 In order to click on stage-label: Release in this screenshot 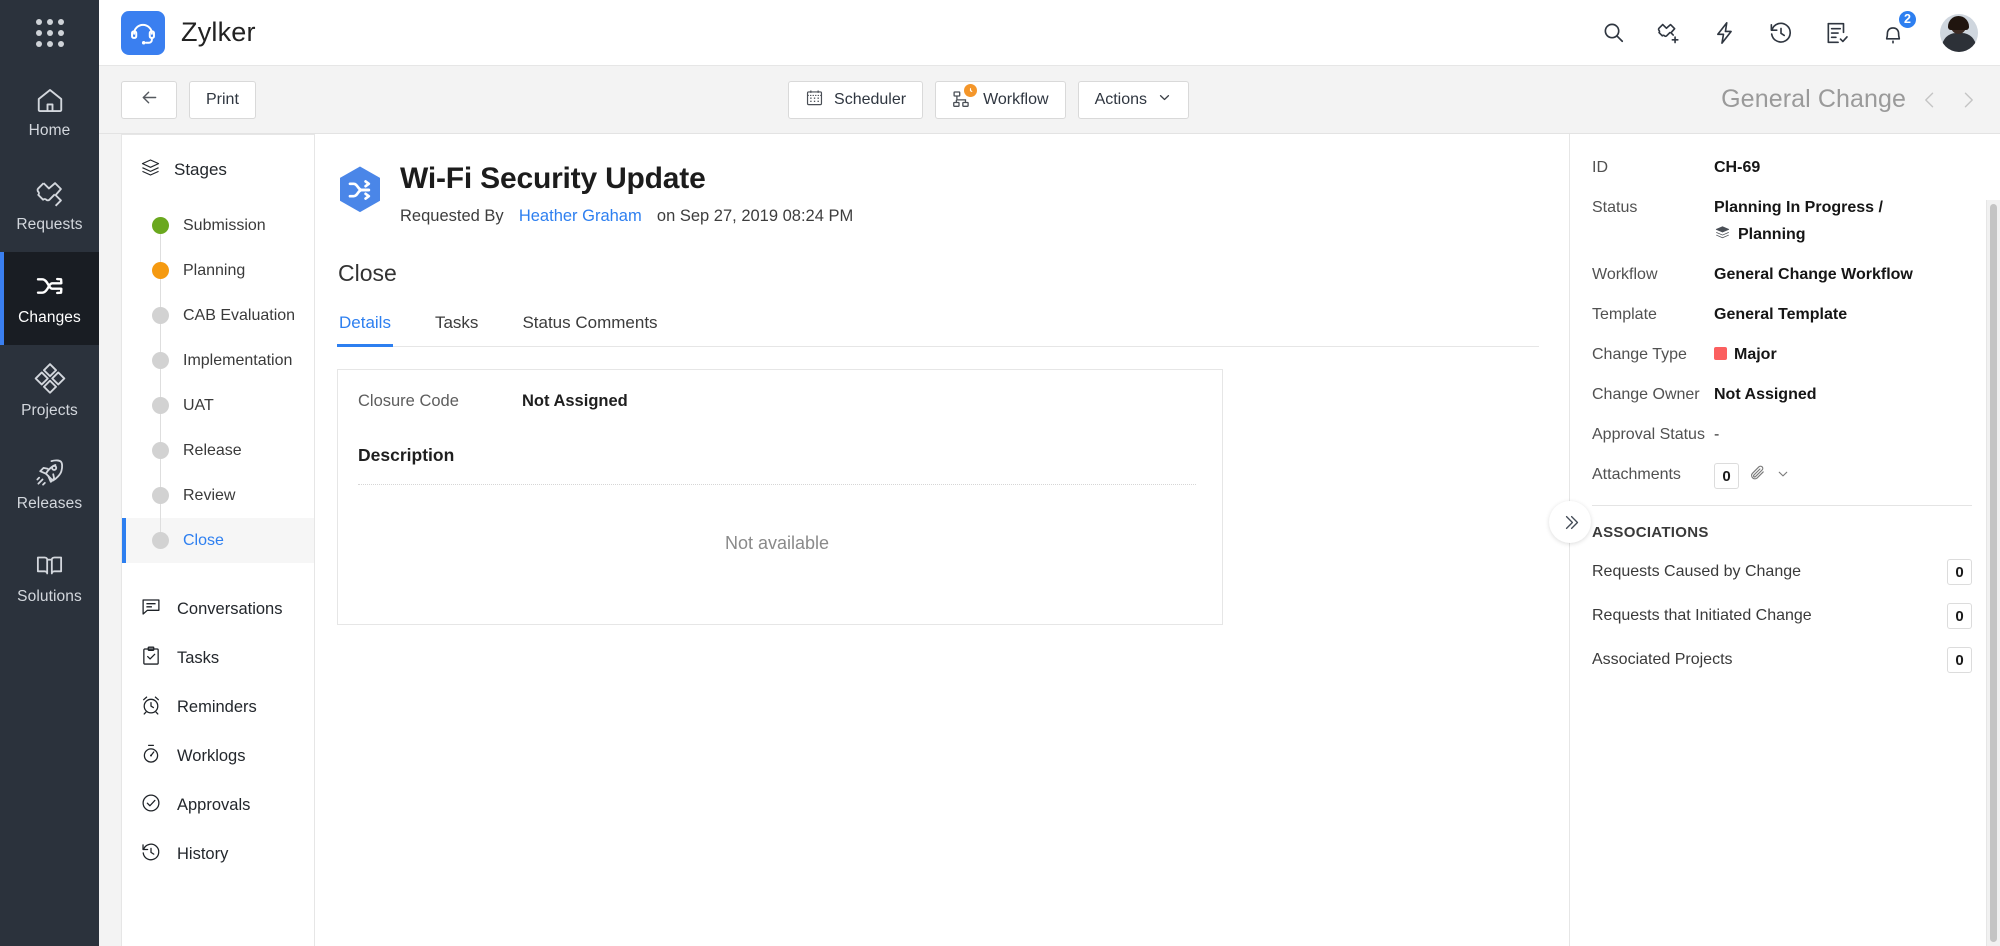, I will do `click(212, 450)`.